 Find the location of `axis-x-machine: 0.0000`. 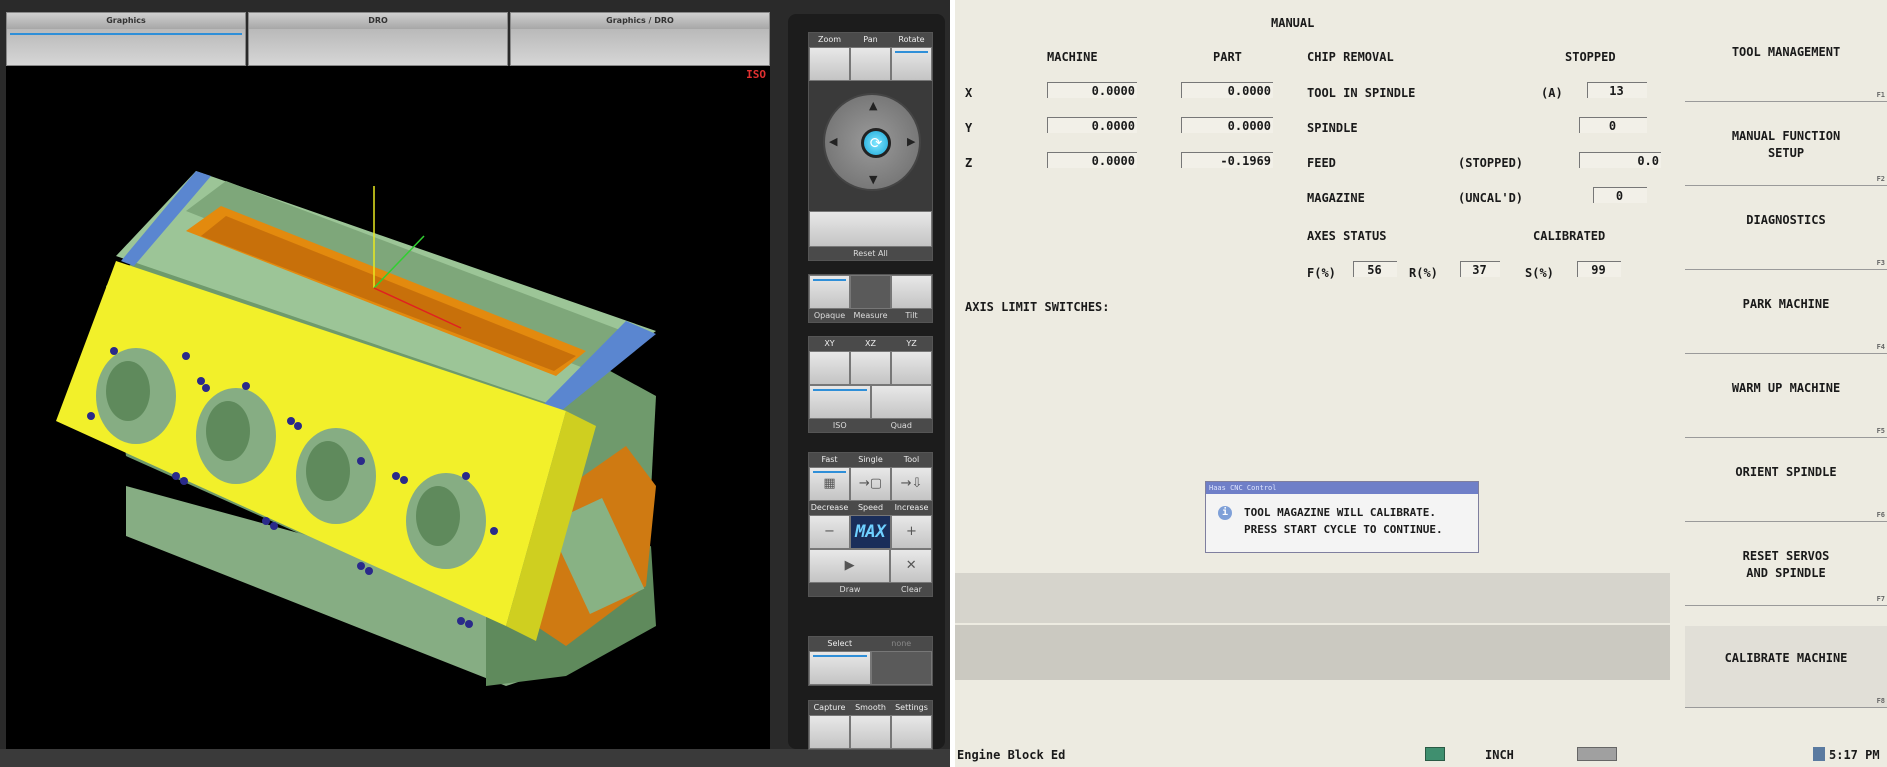

axis-x-machine: 0.0000 is located at coordinates (1092, 90).